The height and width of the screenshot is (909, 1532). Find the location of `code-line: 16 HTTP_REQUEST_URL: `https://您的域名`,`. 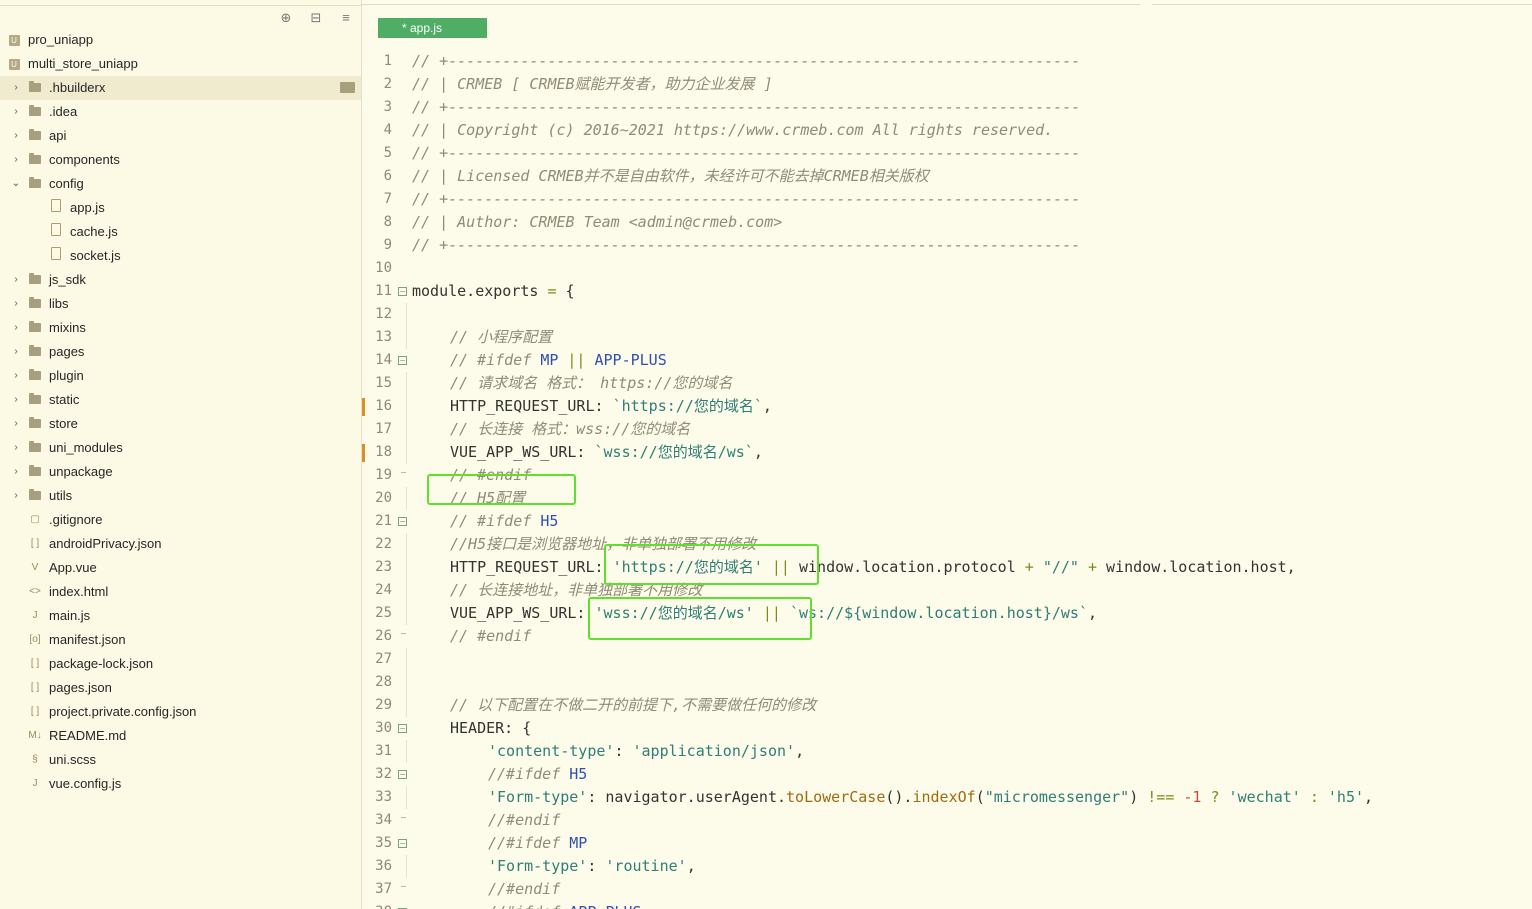

code-line: 16 HTTP_REQUEST_URL: `https://您的域名`, is located at coordinates (947, 406).